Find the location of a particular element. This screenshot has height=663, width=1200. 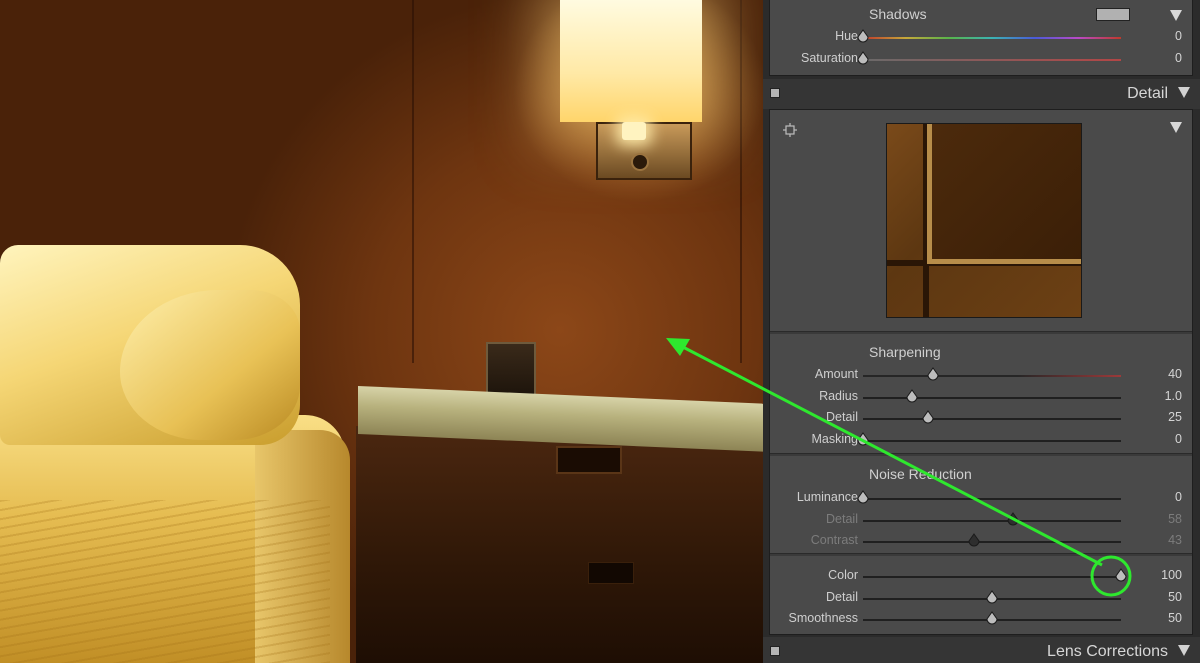

slider-label: Saturation is located at coordinates (829, 58).